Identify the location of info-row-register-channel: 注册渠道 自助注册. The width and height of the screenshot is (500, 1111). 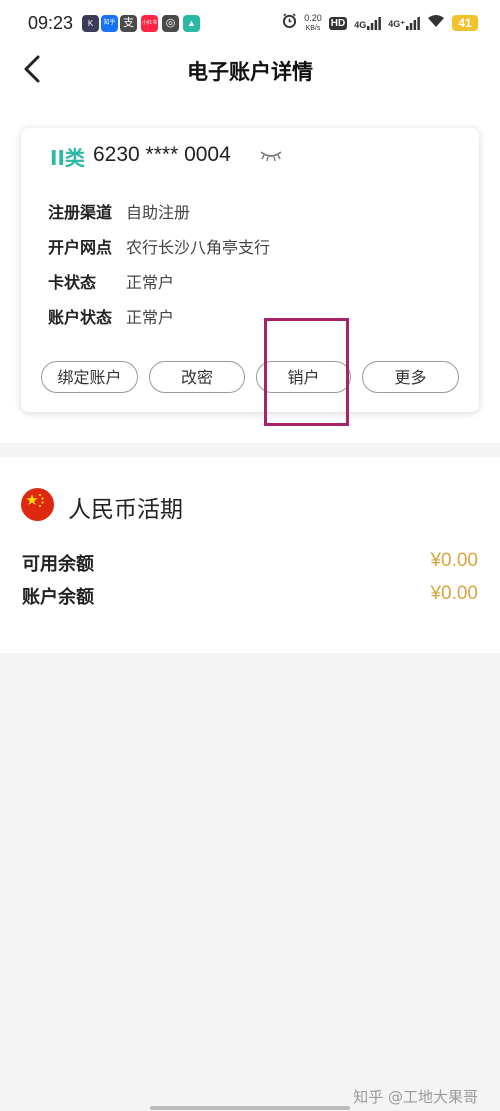
(119, 211).